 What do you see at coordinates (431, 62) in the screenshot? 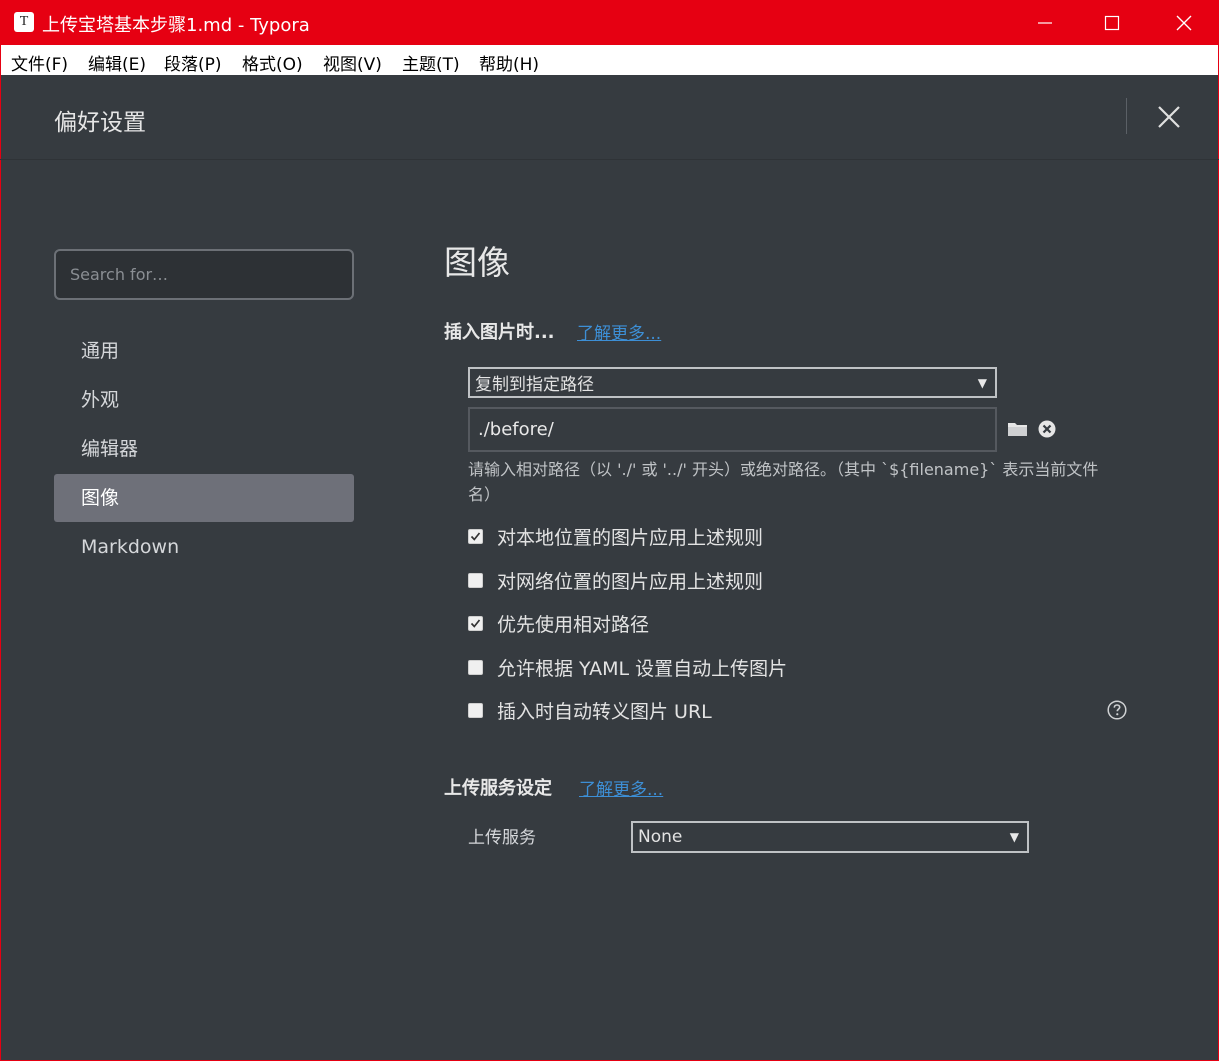
I see `menu-theme: 主题(T)` at bounding box center [431, 62].